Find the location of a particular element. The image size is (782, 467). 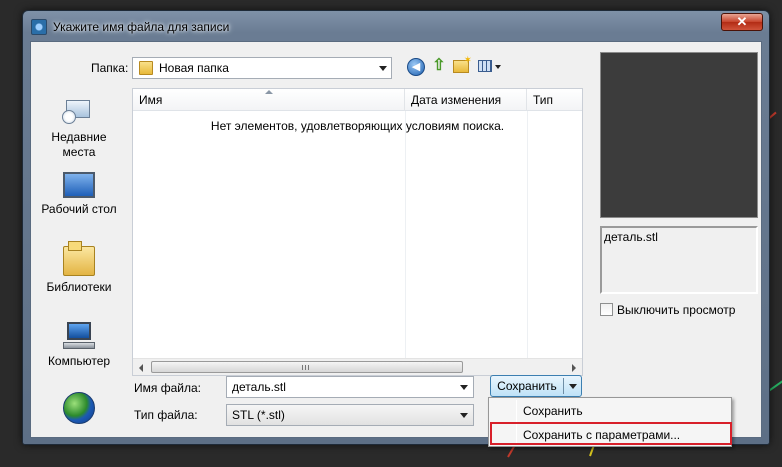

filename-input: деталь.stl is located at coordinates (350, 387).